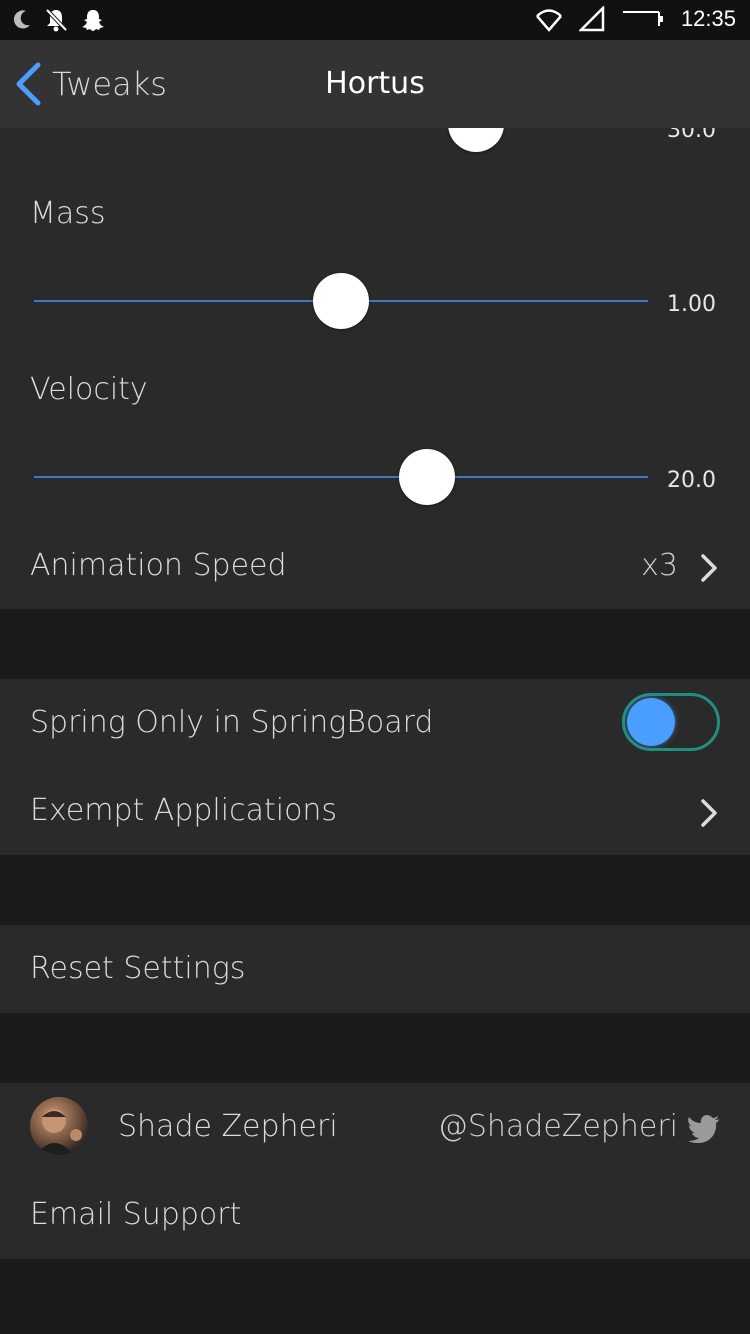 The width and height of the screenshot is (750, 1334). Describe the element at coordinates (708, 18) in the screenshot. I see `status-time: 12:35` at that location.